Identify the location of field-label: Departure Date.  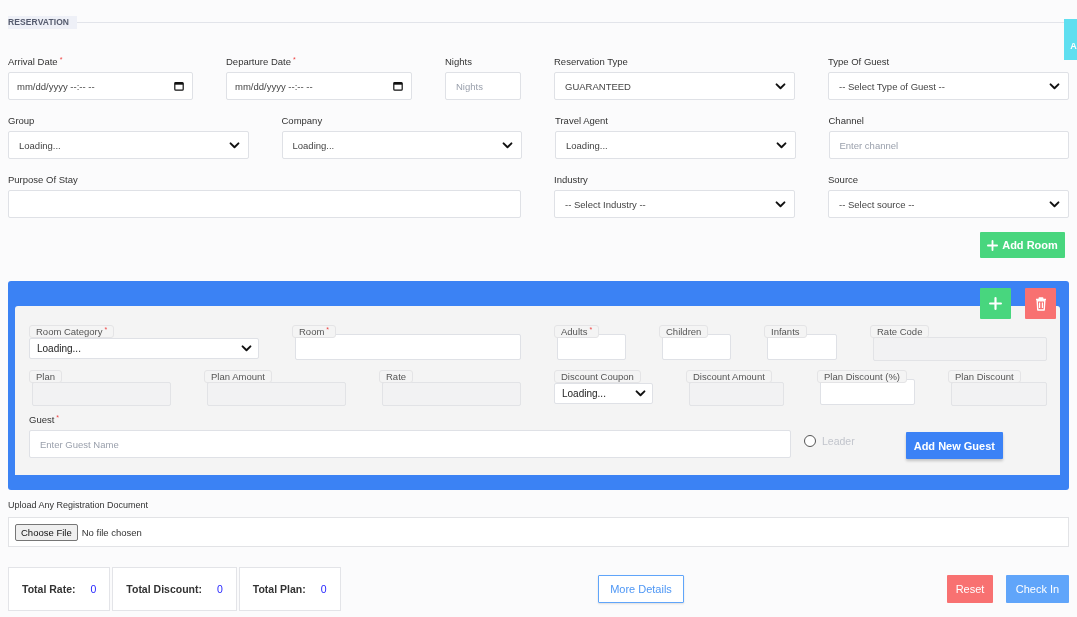
(258, 62).